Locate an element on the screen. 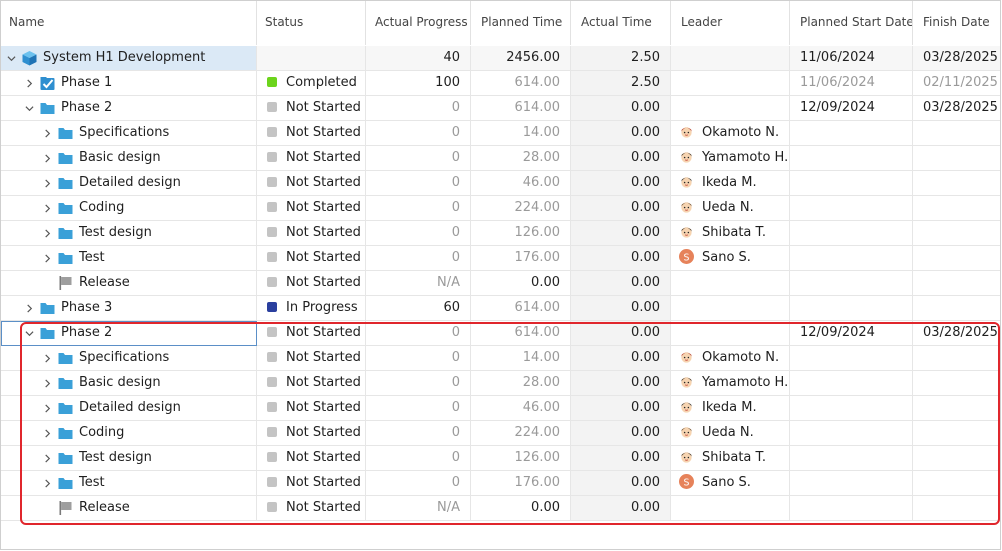 This screenshot has height=551, width=1002. planned-time-cell: 2456.00 is located at coordinates (521, 58).